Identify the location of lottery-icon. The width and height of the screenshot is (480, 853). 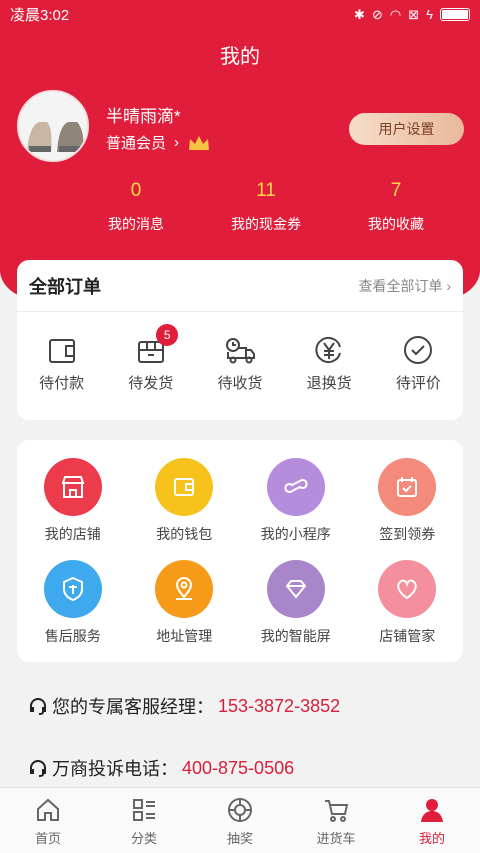
(240, 810).